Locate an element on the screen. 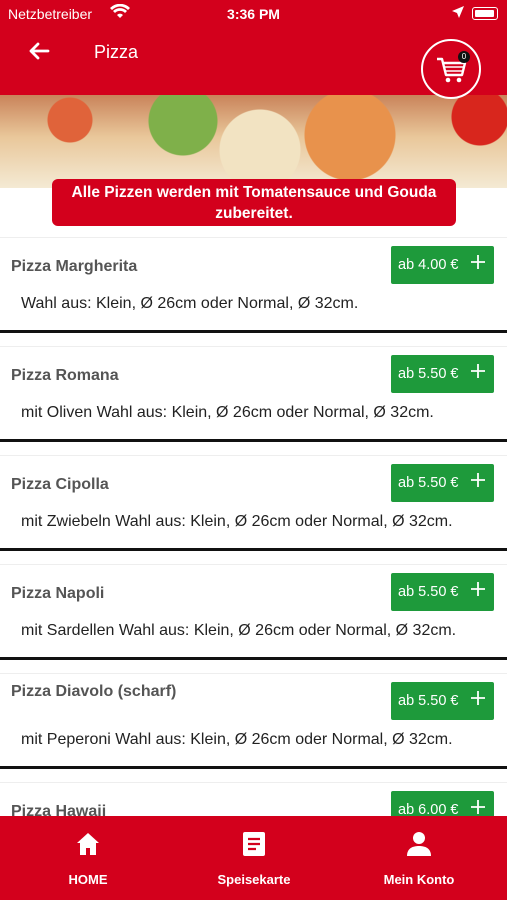  item-price: ab 4.00 € is located at coordinates (428, 265).